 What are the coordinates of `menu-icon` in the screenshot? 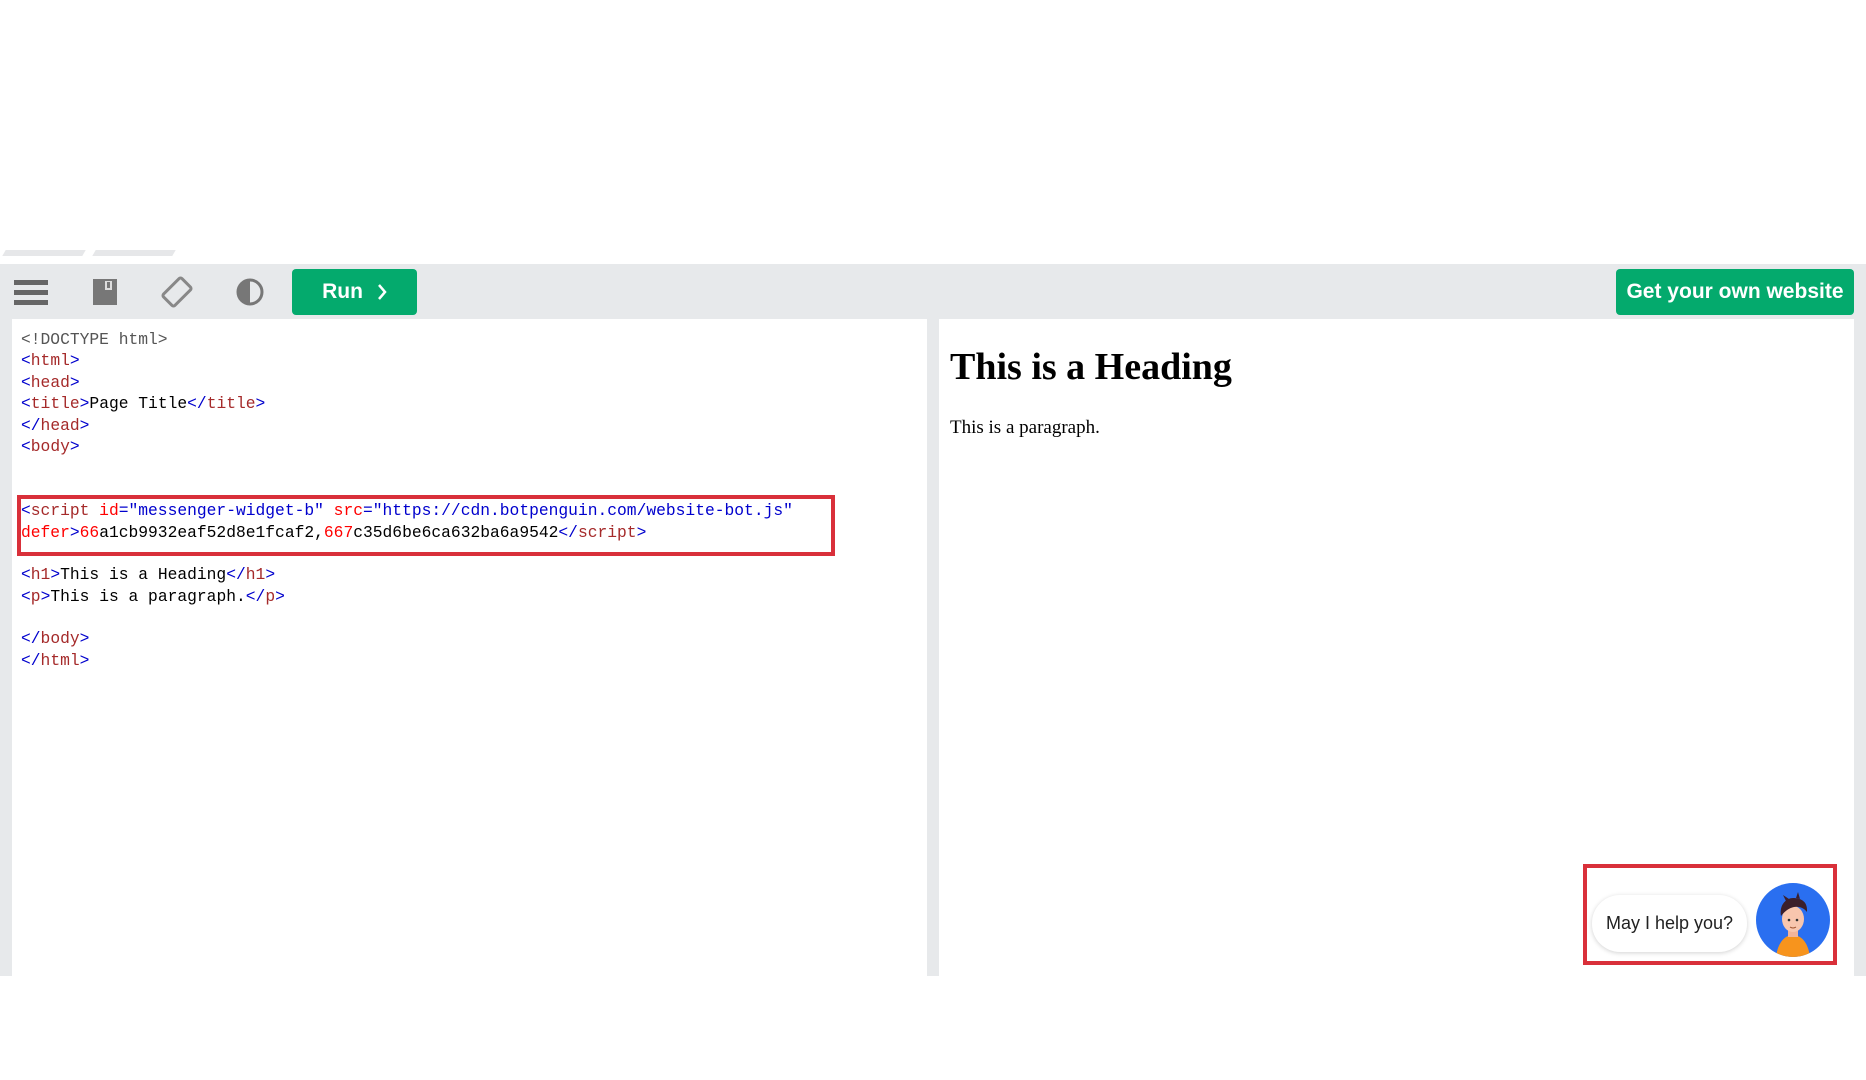 It's located at (31, 292).